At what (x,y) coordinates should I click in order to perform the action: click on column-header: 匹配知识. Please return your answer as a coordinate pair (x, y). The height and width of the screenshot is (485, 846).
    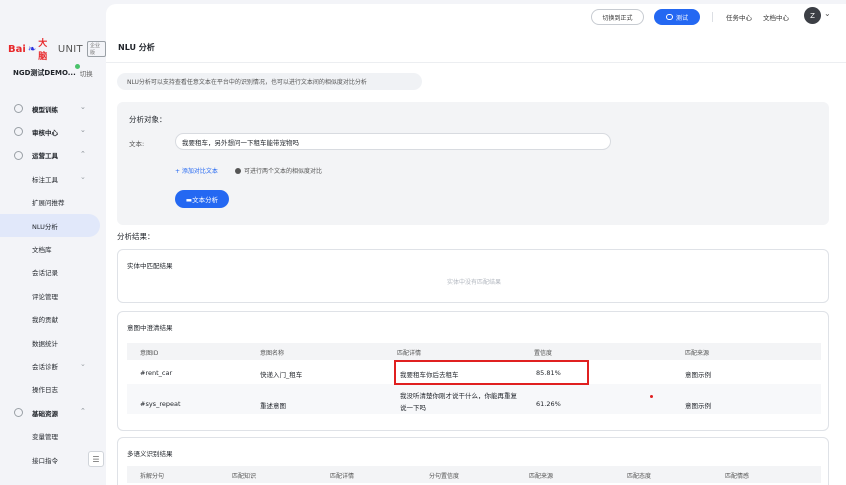
    Looking at the image, I should click on (244, 476).